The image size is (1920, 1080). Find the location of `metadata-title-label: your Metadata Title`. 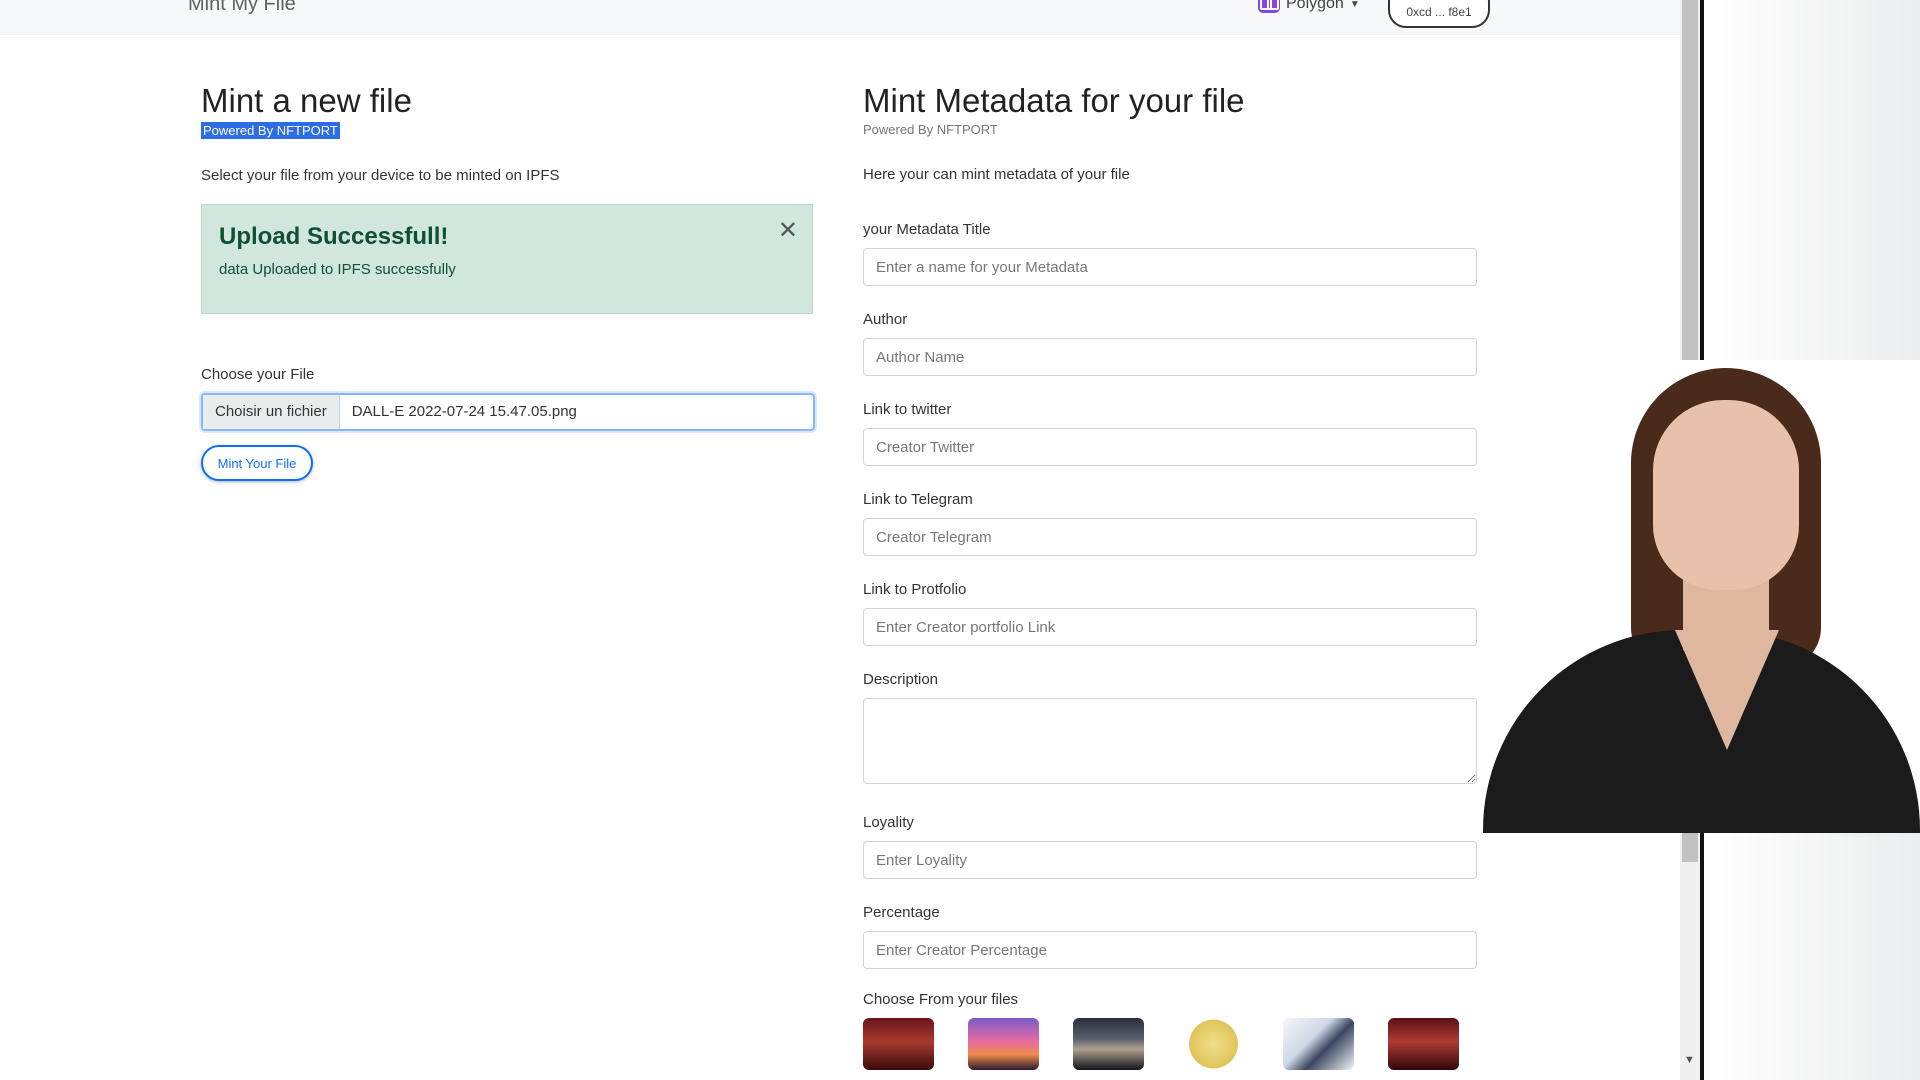

metadata-title-label: your Metadata Title is located at coordinates (927, 229).